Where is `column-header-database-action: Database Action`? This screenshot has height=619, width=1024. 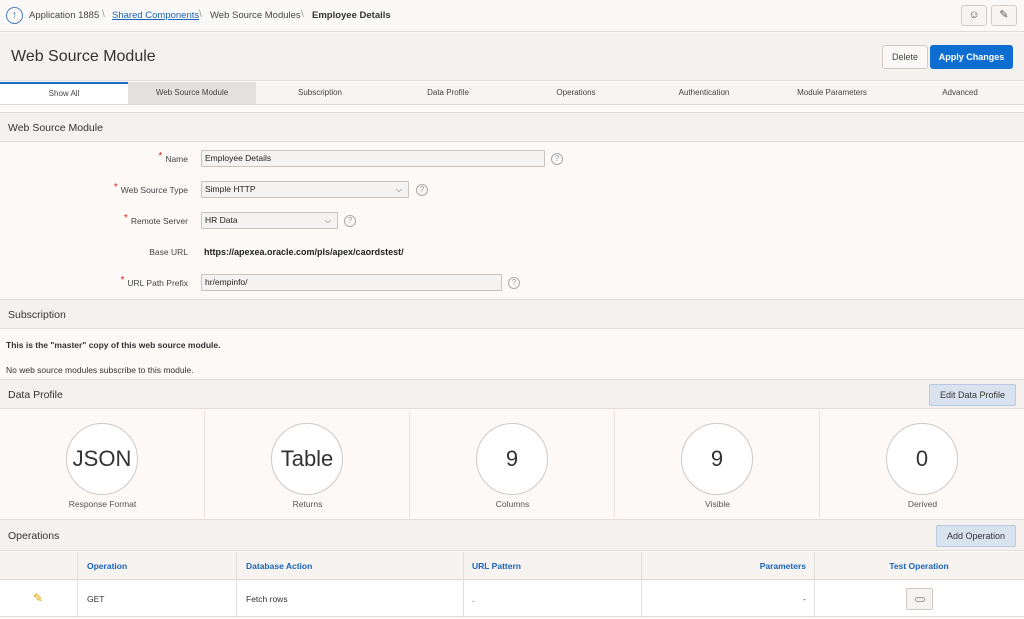 column-header-database-action: Database Action is located at coordinates (279, 566).